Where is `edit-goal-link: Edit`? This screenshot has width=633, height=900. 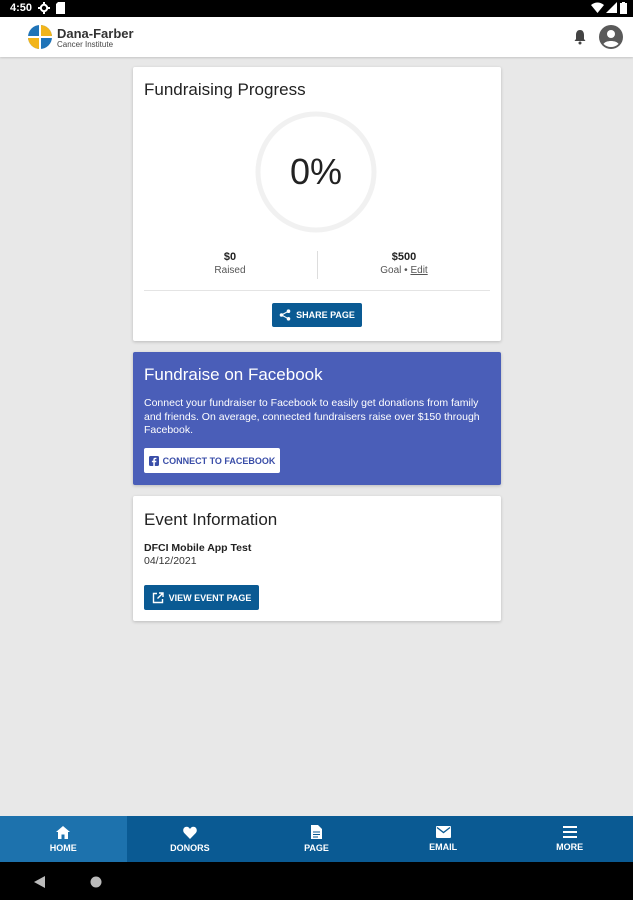 edit-goal-link: Edit is located at coordinates (418, 270).